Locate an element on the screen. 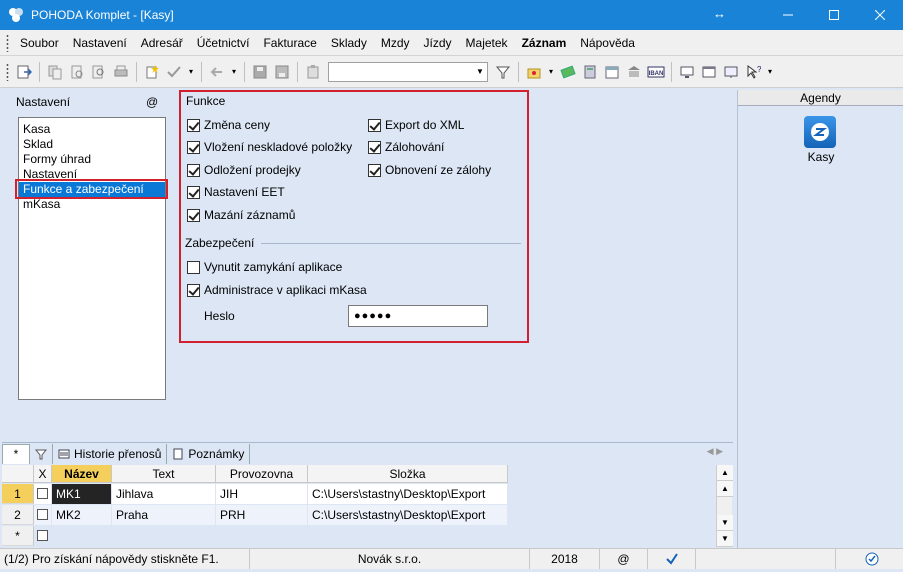 The width and height of the screenshot is (903, 572). cell-nazev: MK1 is located at coordinates (82, 494).